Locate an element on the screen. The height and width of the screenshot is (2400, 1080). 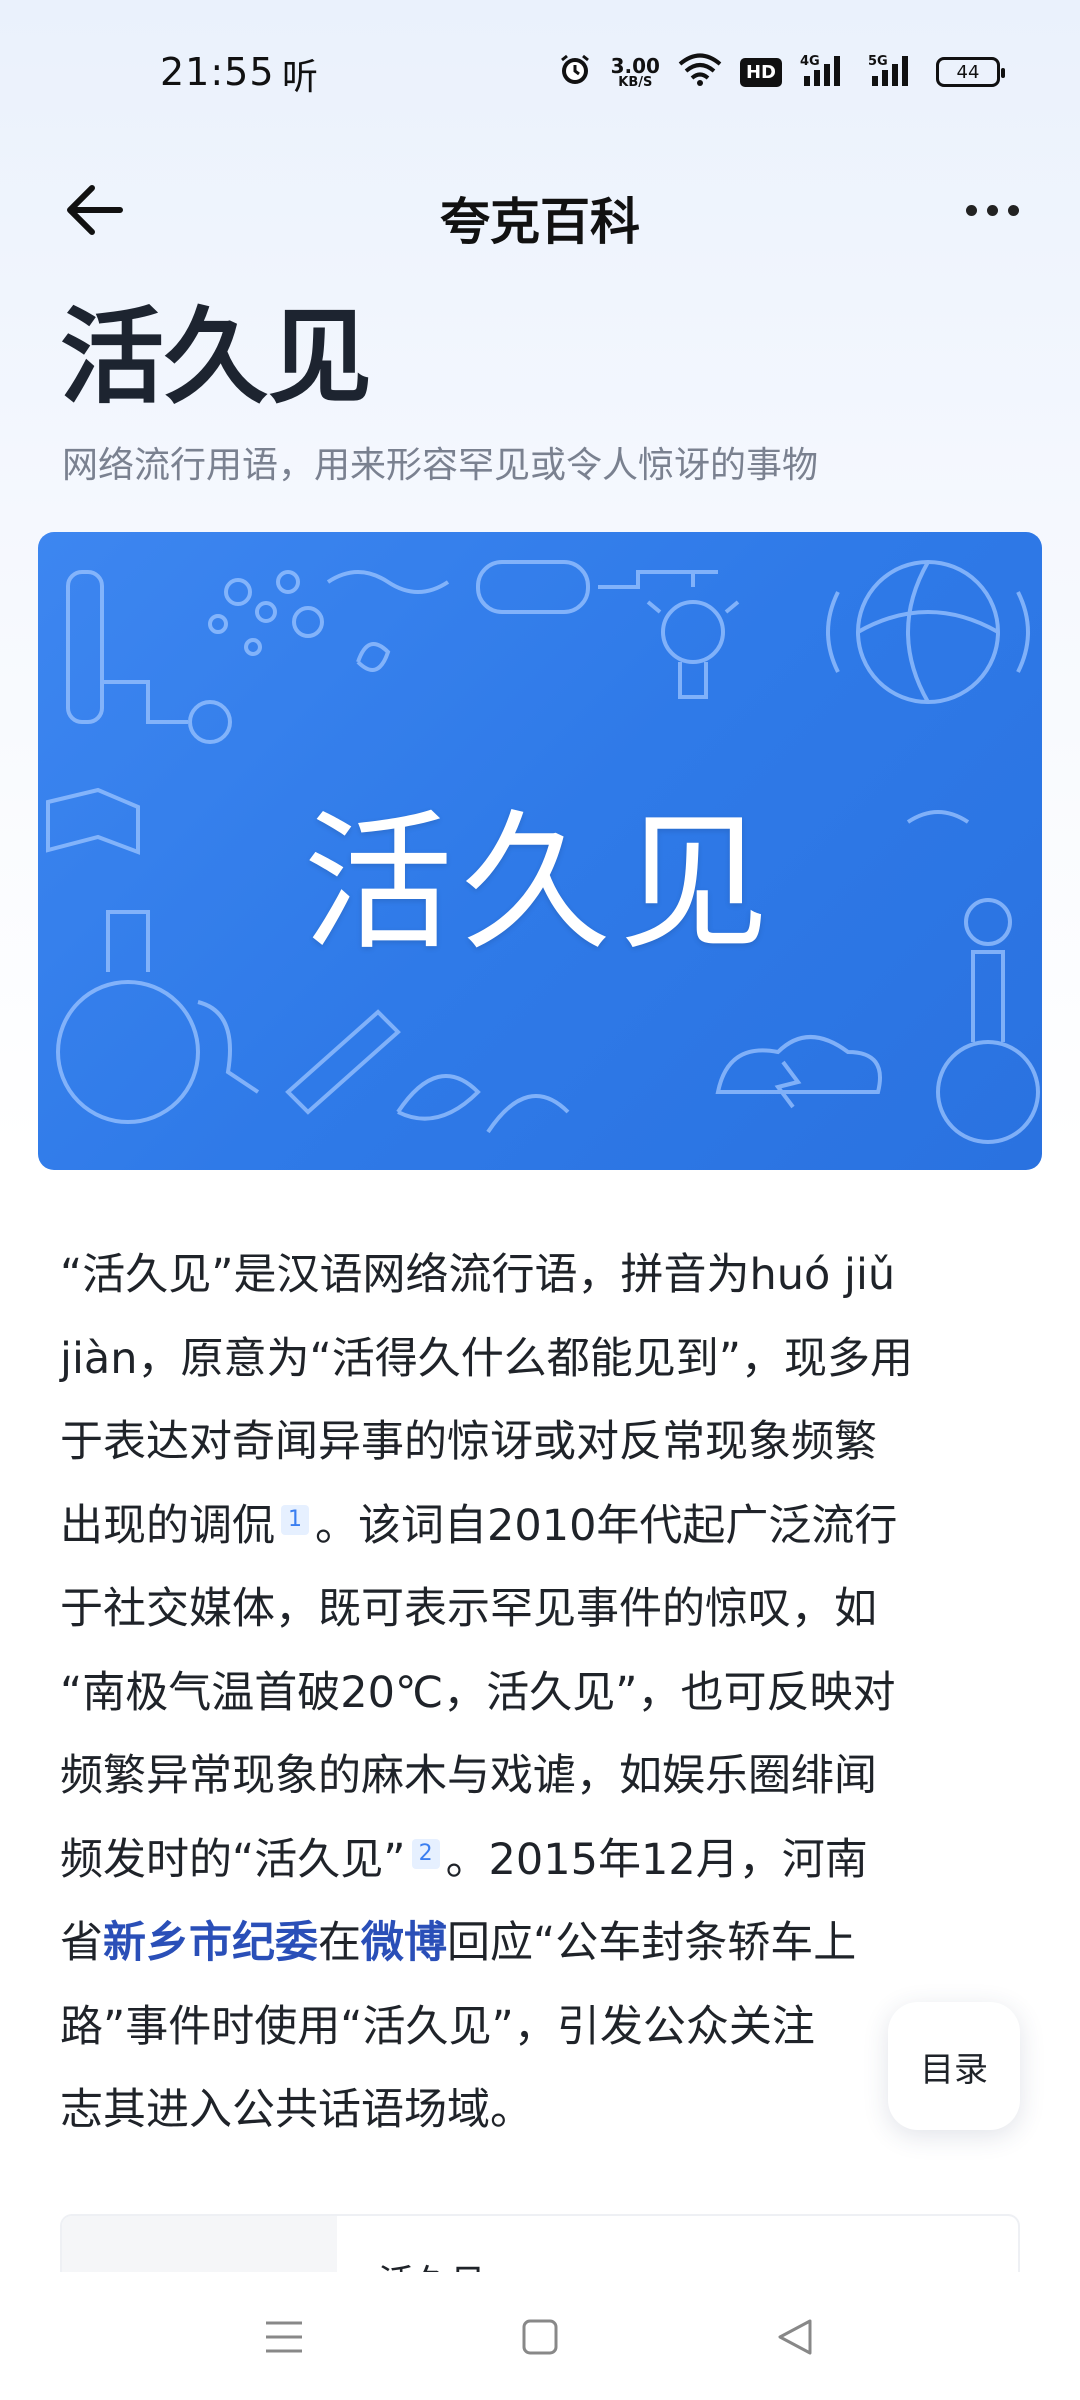
article-text: 回应“公车封条轿车上 is located at coordinates (652, 1943).